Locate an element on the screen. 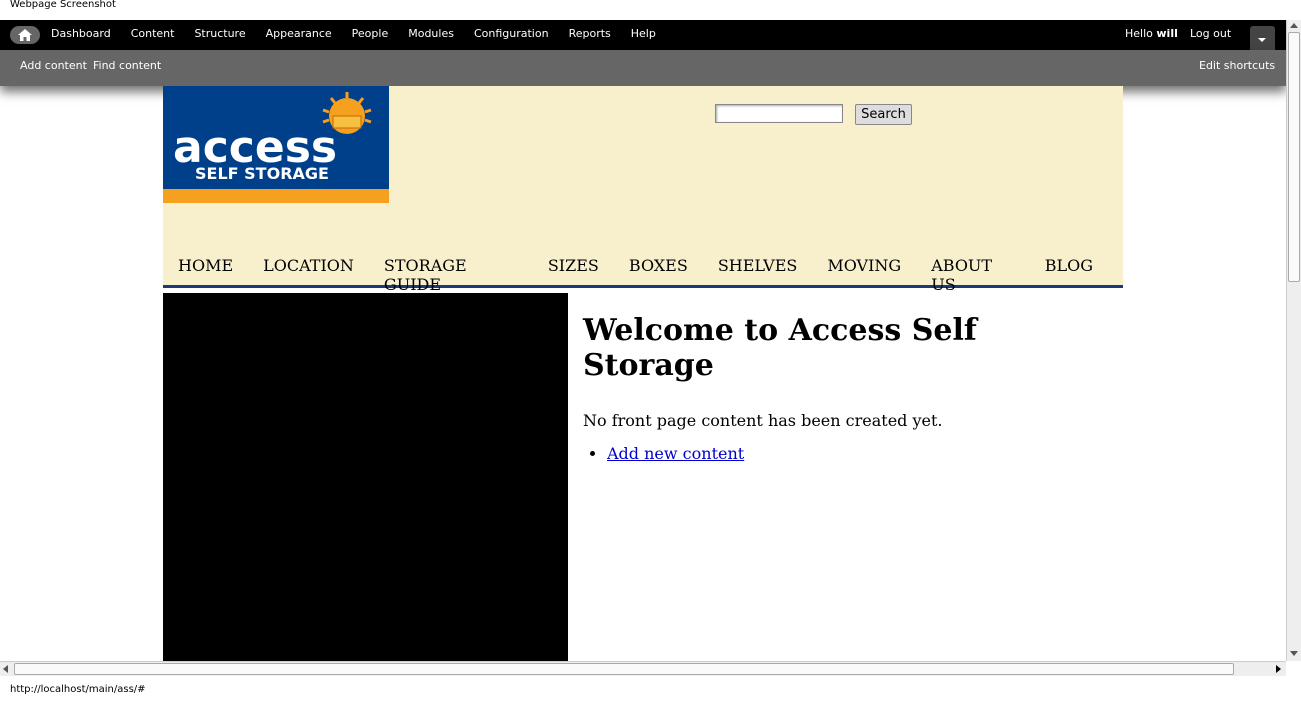 Image resolution: width=1301 pixels, height=704 pixels. nav-storage-guide: STORAGE GUIDE is located at coordinates (451, 275).